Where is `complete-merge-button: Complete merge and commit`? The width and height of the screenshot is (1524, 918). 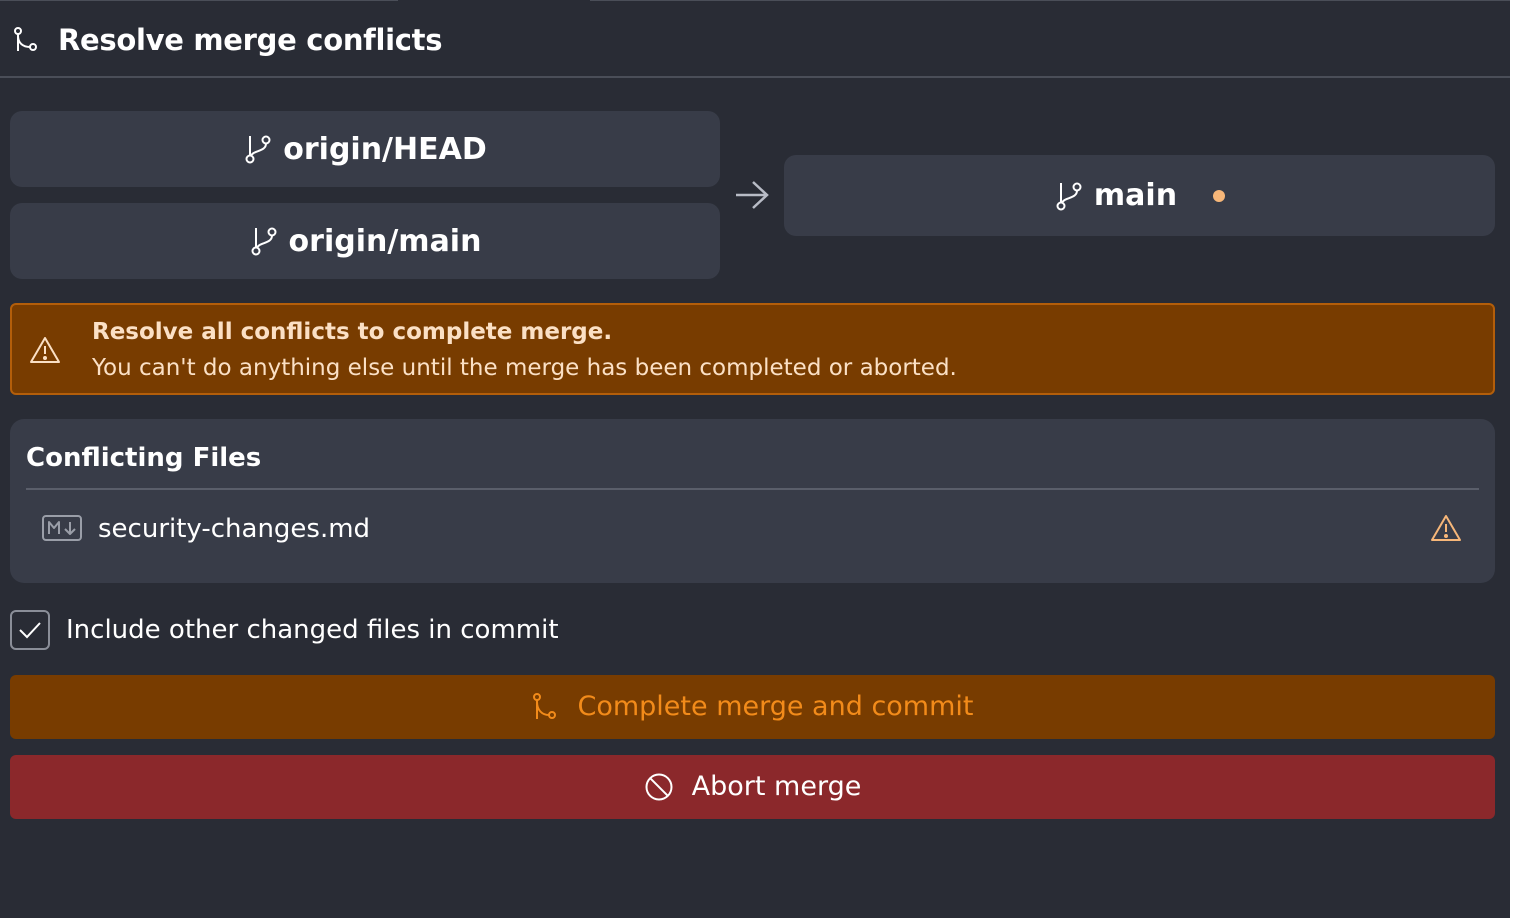 complete-merge-button: Complete merge and commit is located at coordinates (752, 707).